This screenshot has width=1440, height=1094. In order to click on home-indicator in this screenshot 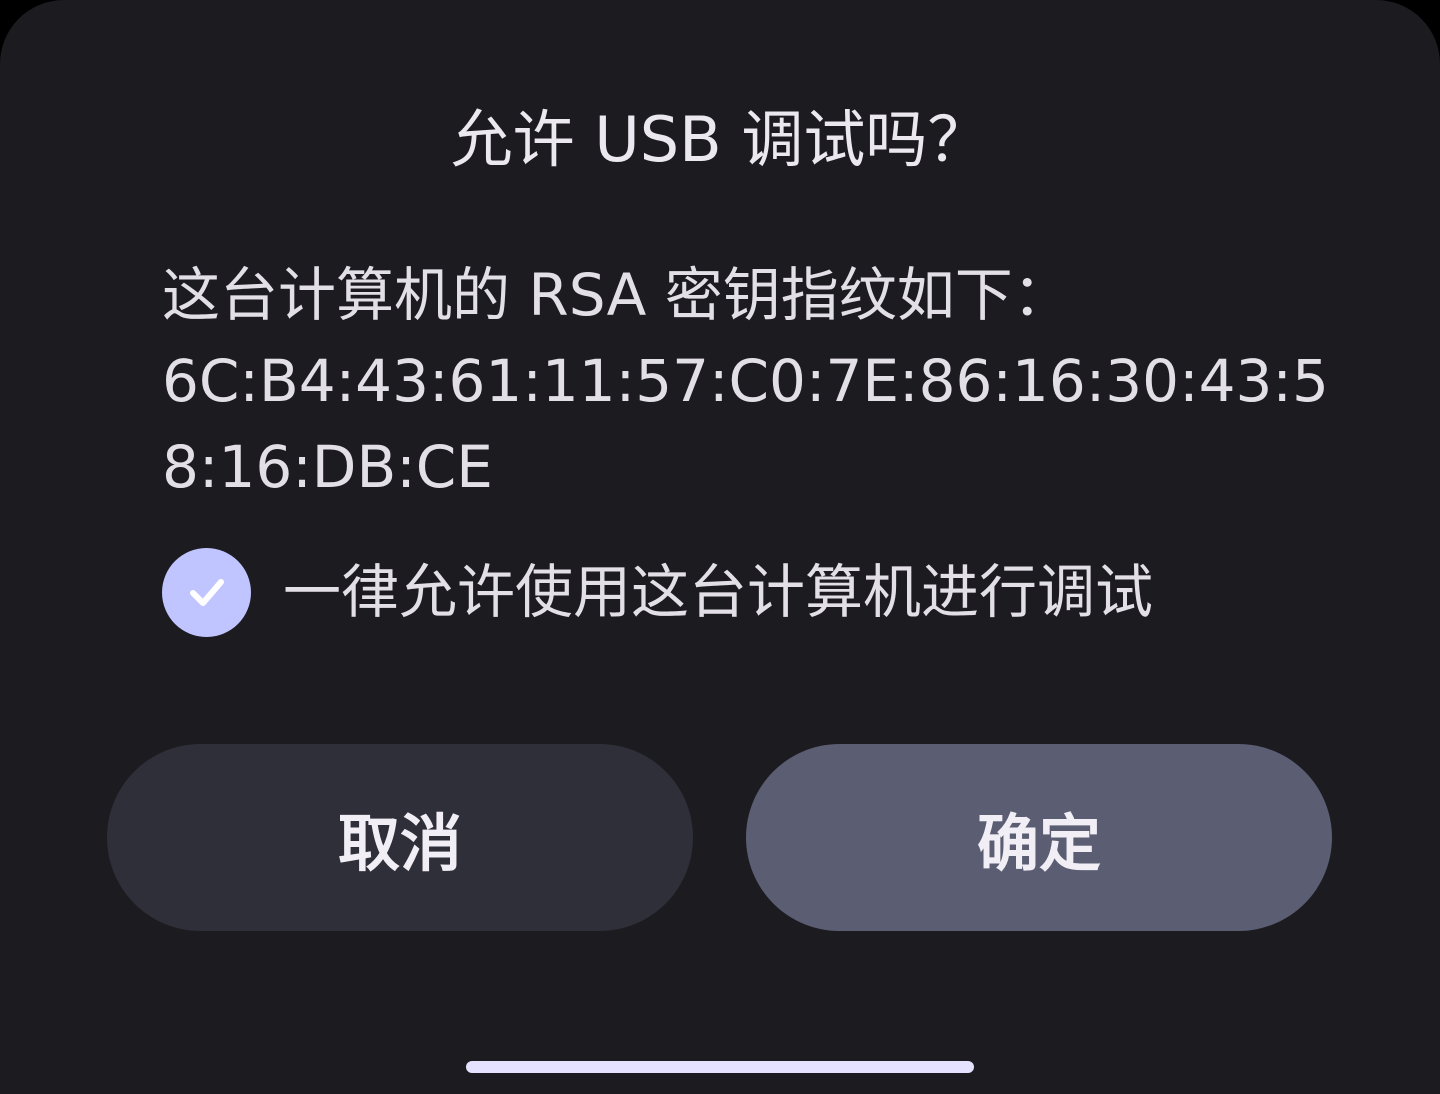, I will do `click(720, 1067)`.